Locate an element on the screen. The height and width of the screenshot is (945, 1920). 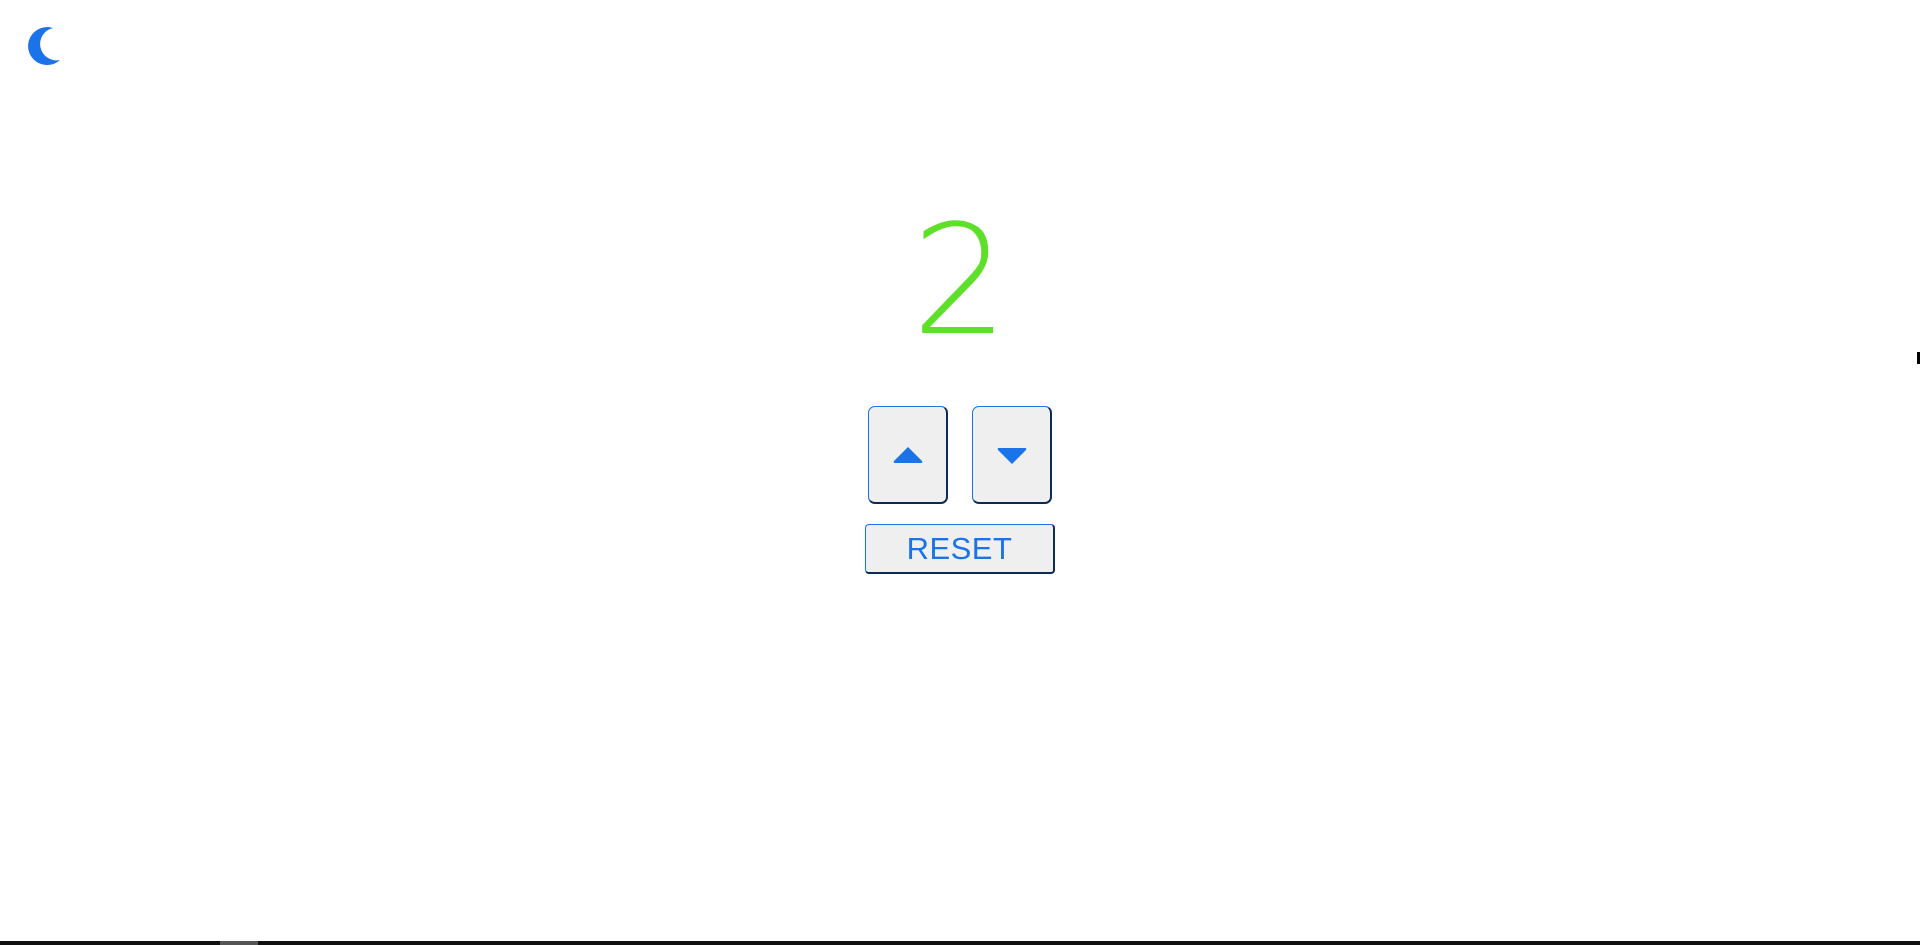
bottom-bar-segment is located at coordinates (239, 943).